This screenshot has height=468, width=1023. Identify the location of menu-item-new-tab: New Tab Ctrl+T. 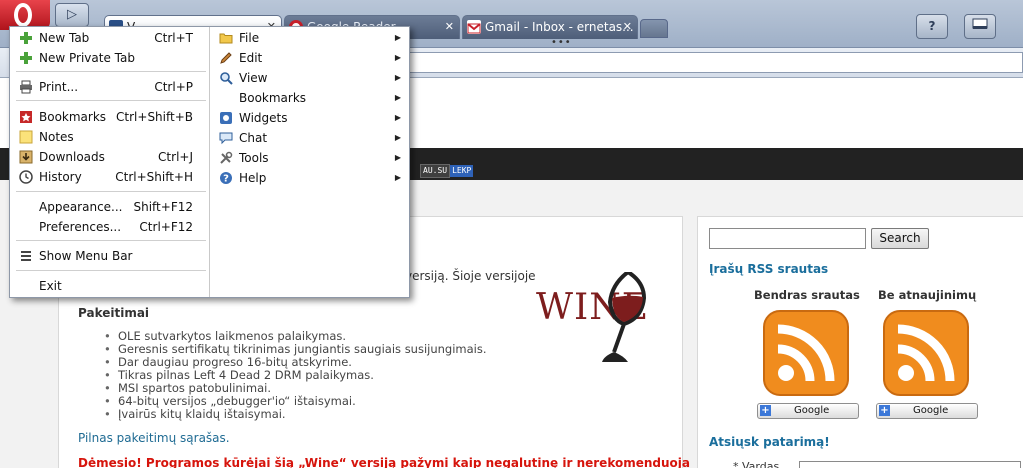
(109, 38).